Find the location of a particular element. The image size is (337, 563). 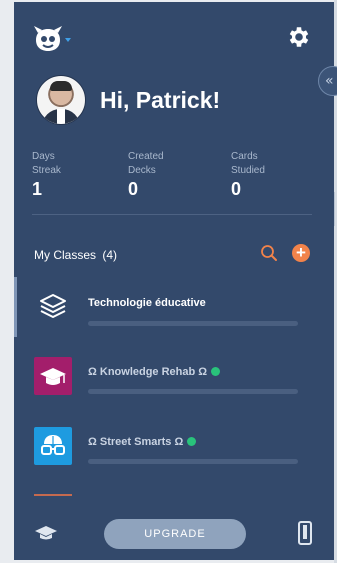

class-name-row: Ω Knowledge Rehab Ω is located at coordinates (154, 372).